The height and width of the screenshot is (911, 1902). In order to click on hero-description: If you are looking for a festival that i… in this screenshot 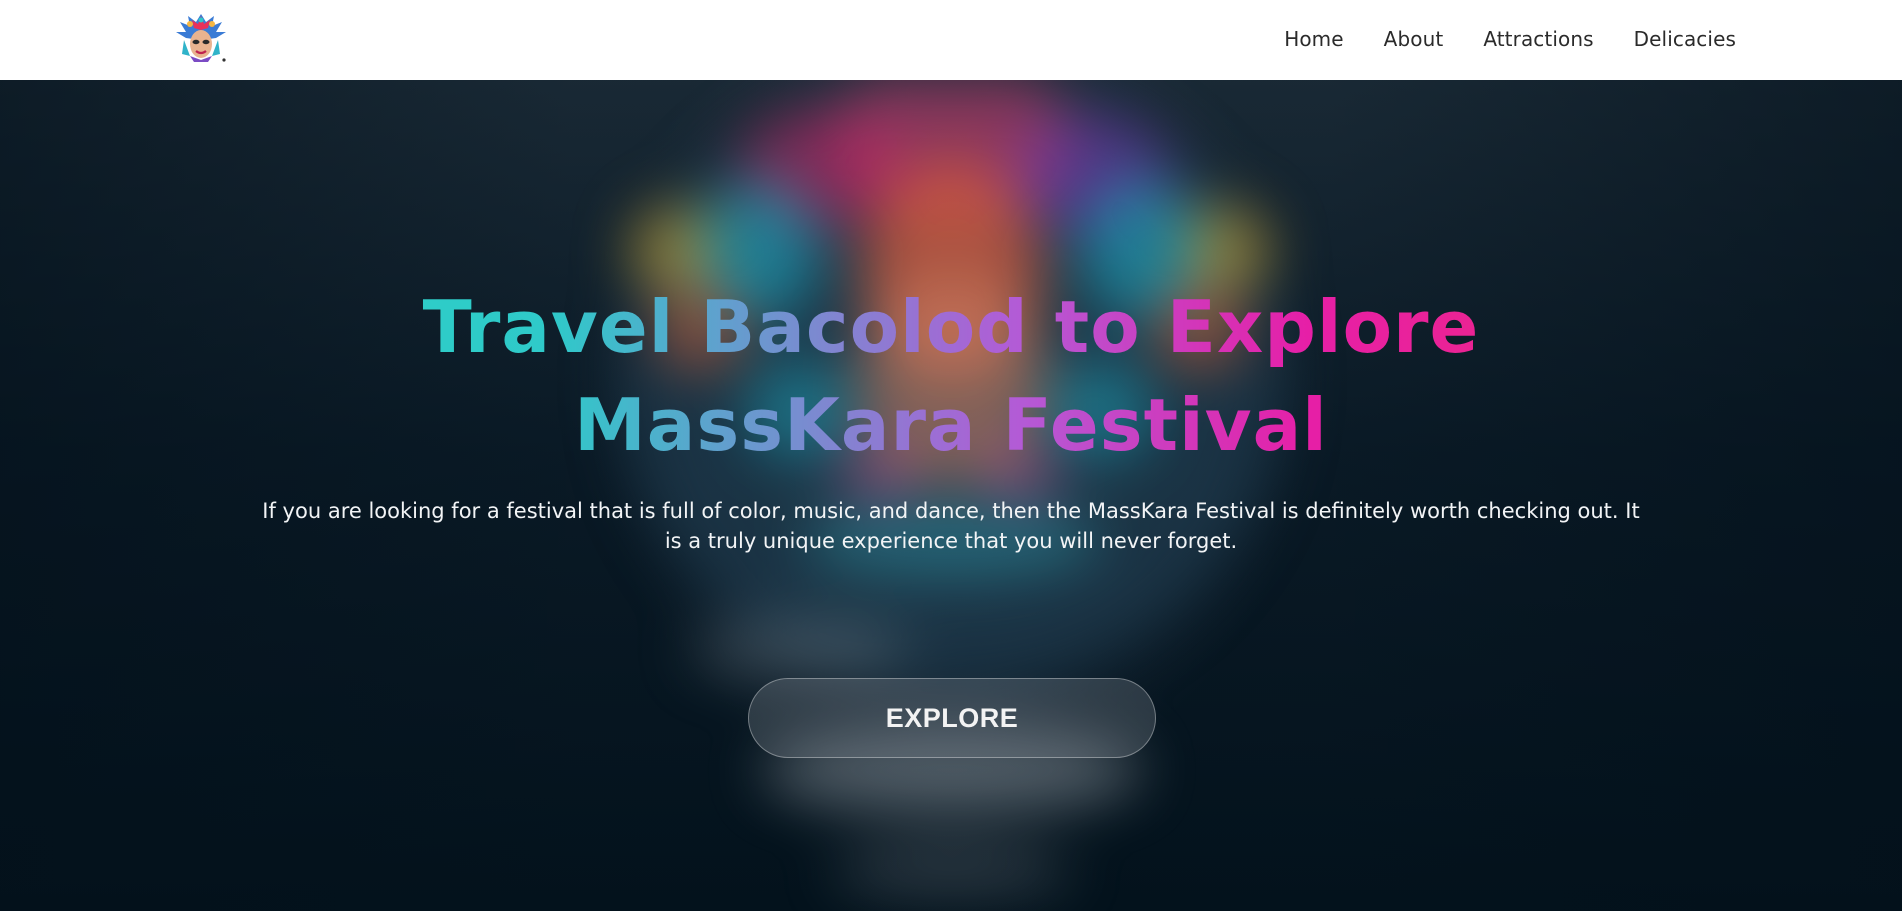, I will do `click(951, 526)`.